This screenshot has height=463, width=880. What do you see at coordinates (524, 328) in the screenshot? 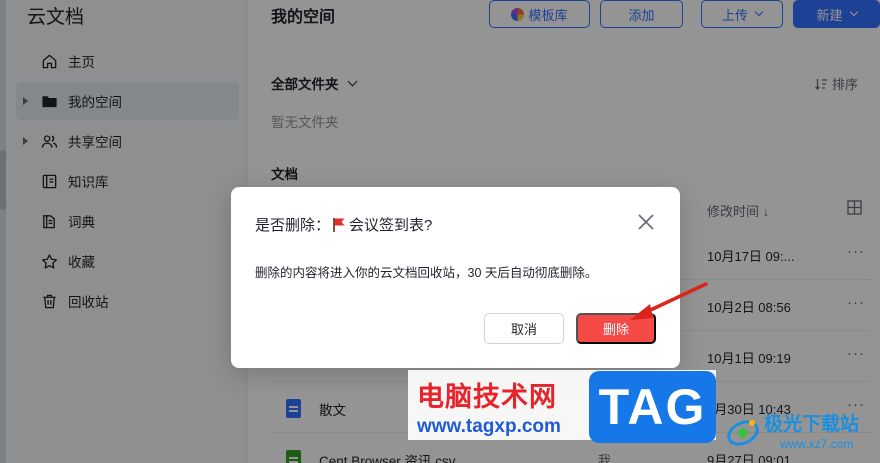
I see `cancel-button: 取消` at bounding box center [524, 328].